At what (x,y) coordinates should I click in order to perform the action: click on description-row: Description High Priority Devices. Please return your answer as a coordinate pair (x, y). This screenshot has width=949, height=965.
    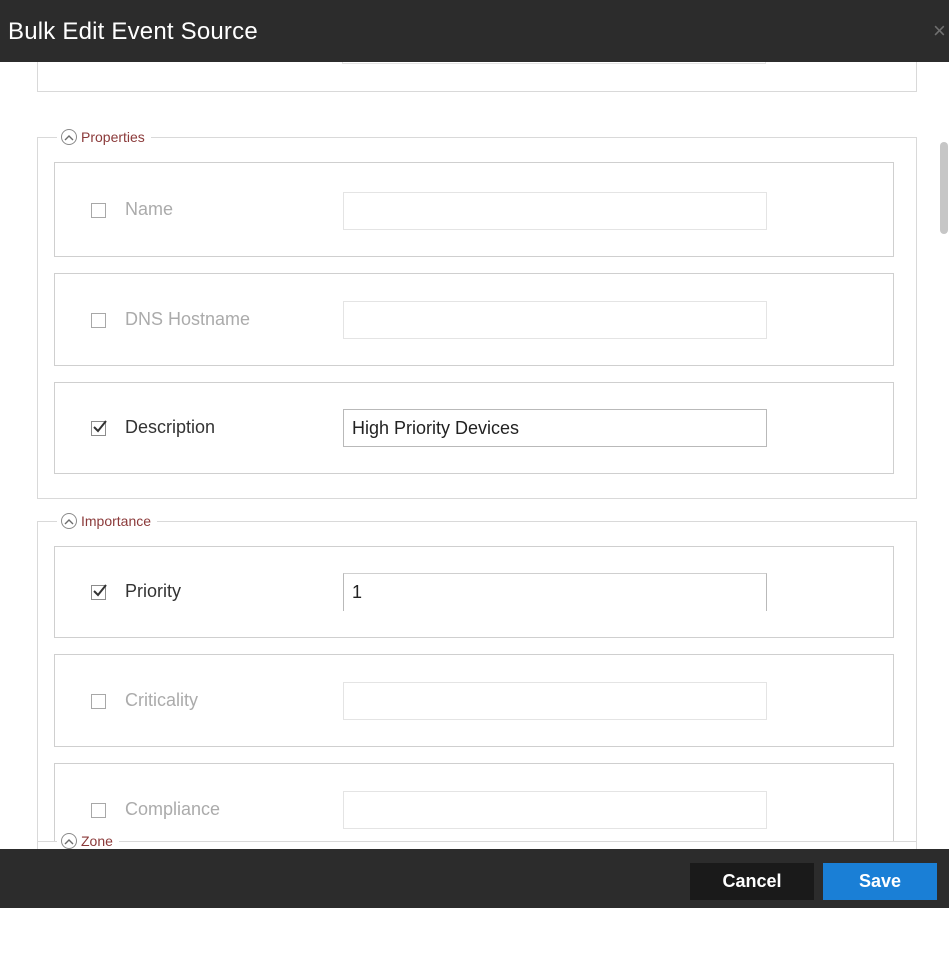
    Looking at the image, I should click on (474, 428).